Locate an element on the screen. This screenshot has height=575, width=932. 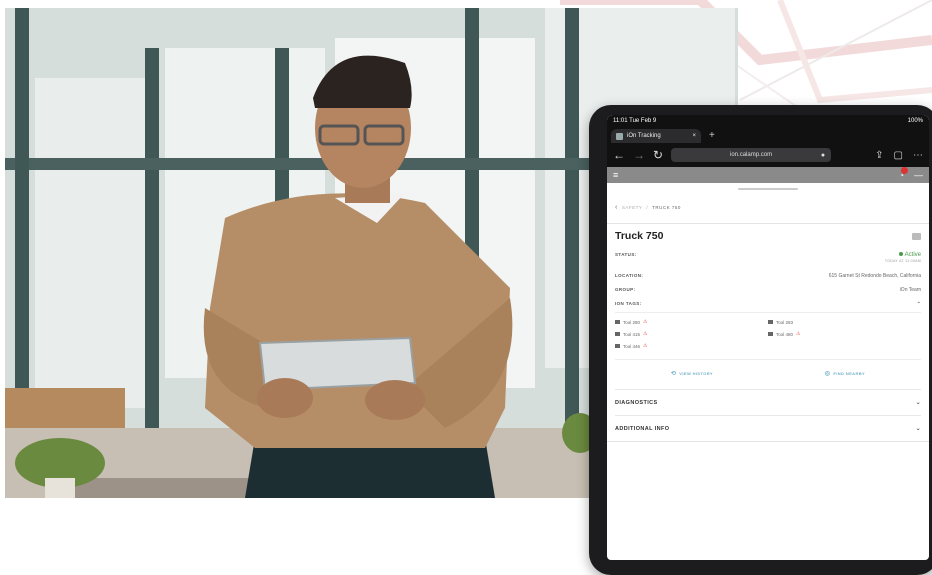
location-value: 615 Garnet St Redondo Beach, California is located at coordinates (874, 276).